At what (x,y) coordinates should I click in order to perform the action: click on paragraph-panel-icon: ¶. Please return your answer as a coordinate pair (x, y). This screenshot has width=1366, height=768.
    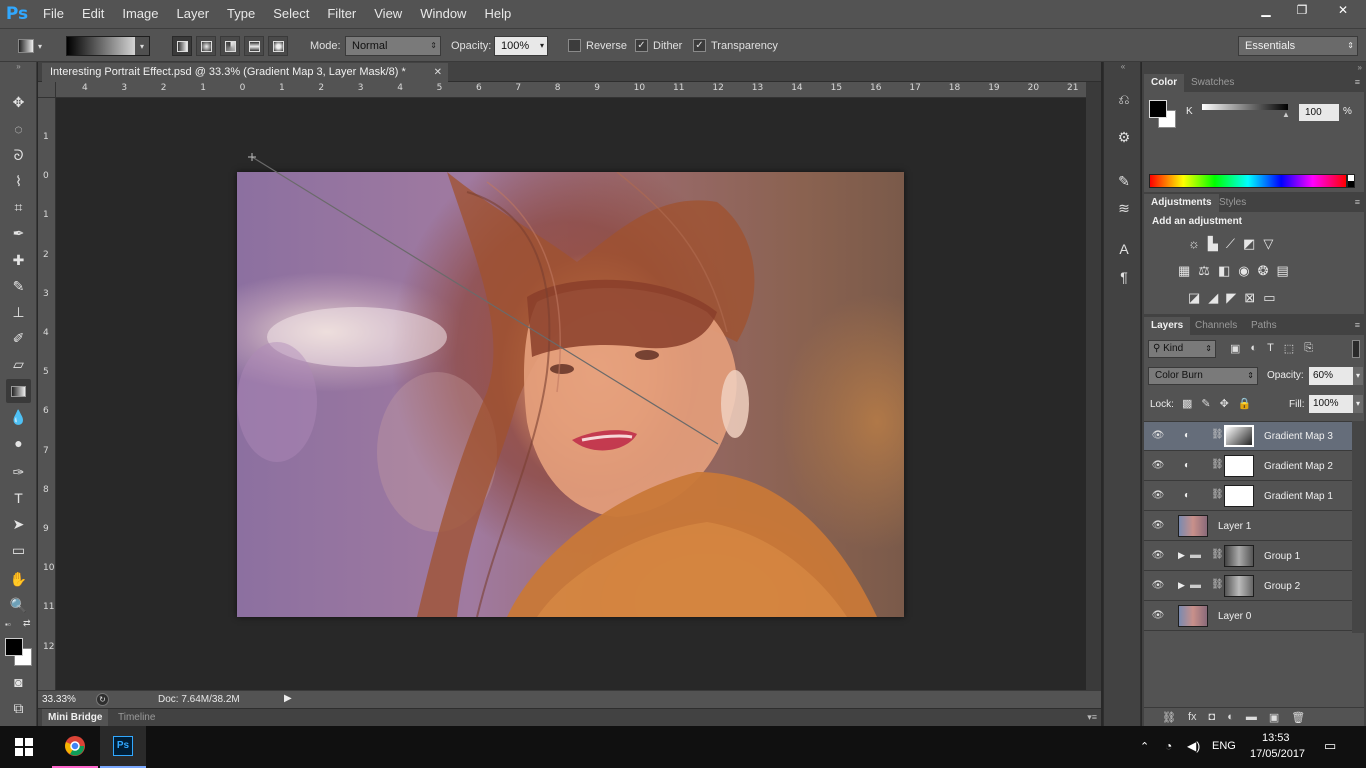
    Looking at the image, I should click on (1124, 277).